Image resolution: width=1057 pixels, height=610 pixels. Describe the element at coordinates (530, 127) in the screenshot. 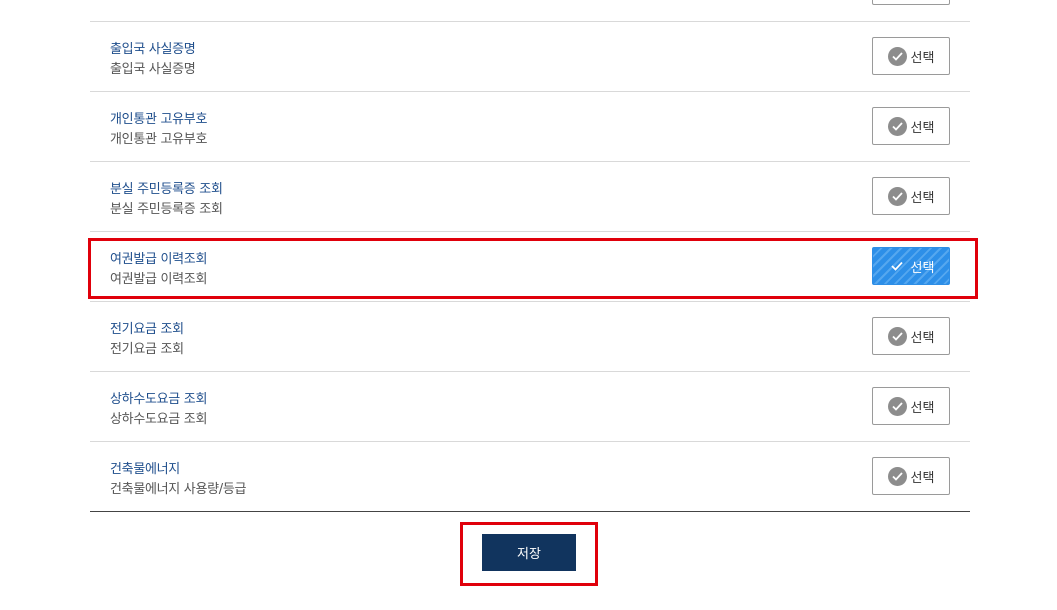

I see `list-item: 개인통관 고유부호 개인통관 고유부호 선택` at that location.